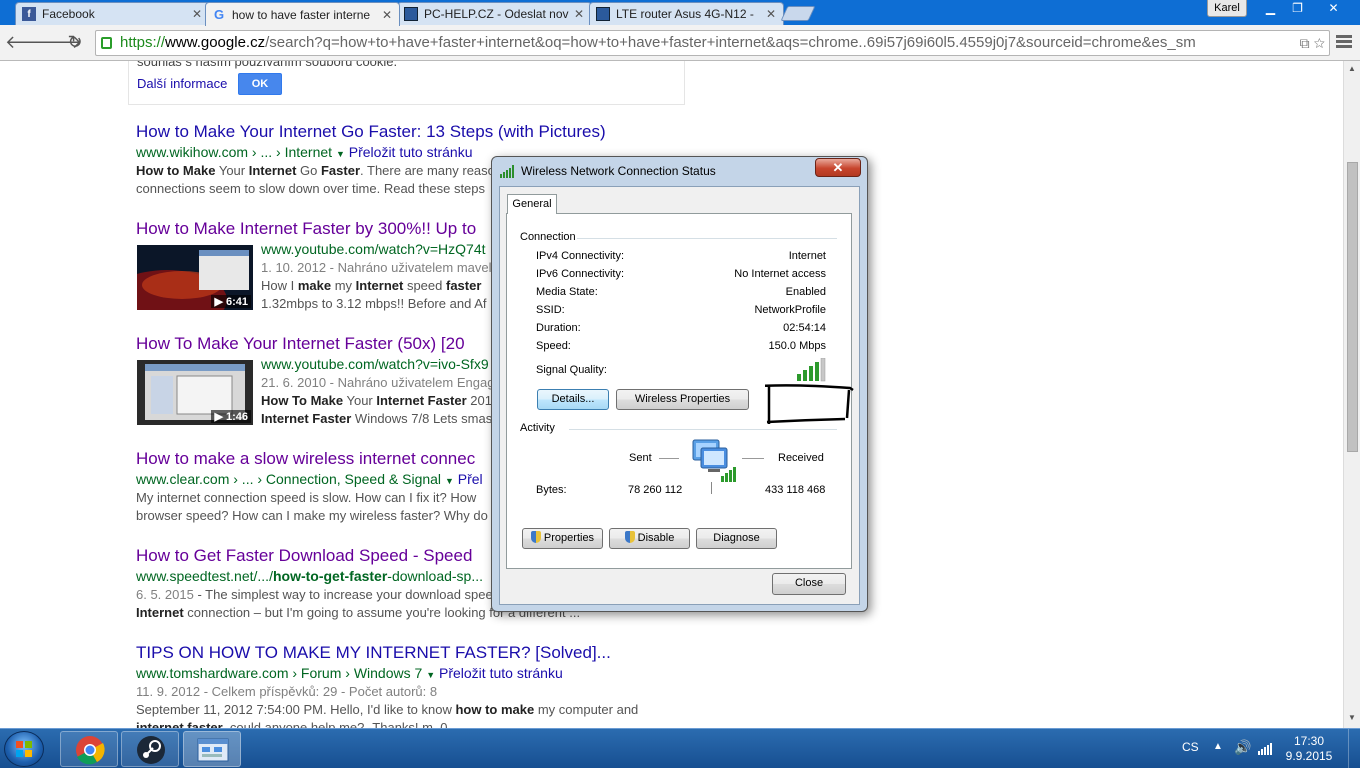 The height and width of the screenshot is (768, 1360). Describe the element at coordinates (807, 256) in the screenshot. I see `ipv4-value: Internet` at that location.